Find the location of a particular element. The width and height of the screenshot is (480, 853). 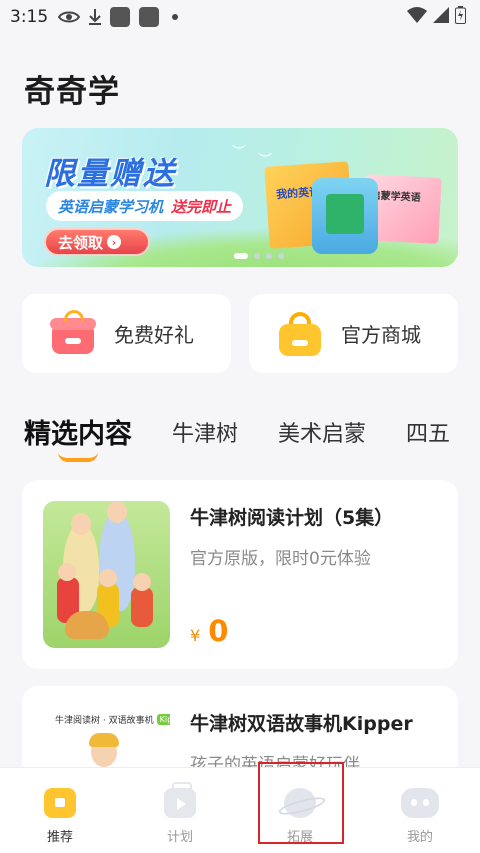

nav-plan: 计划 is located at coordinates (180, 810).